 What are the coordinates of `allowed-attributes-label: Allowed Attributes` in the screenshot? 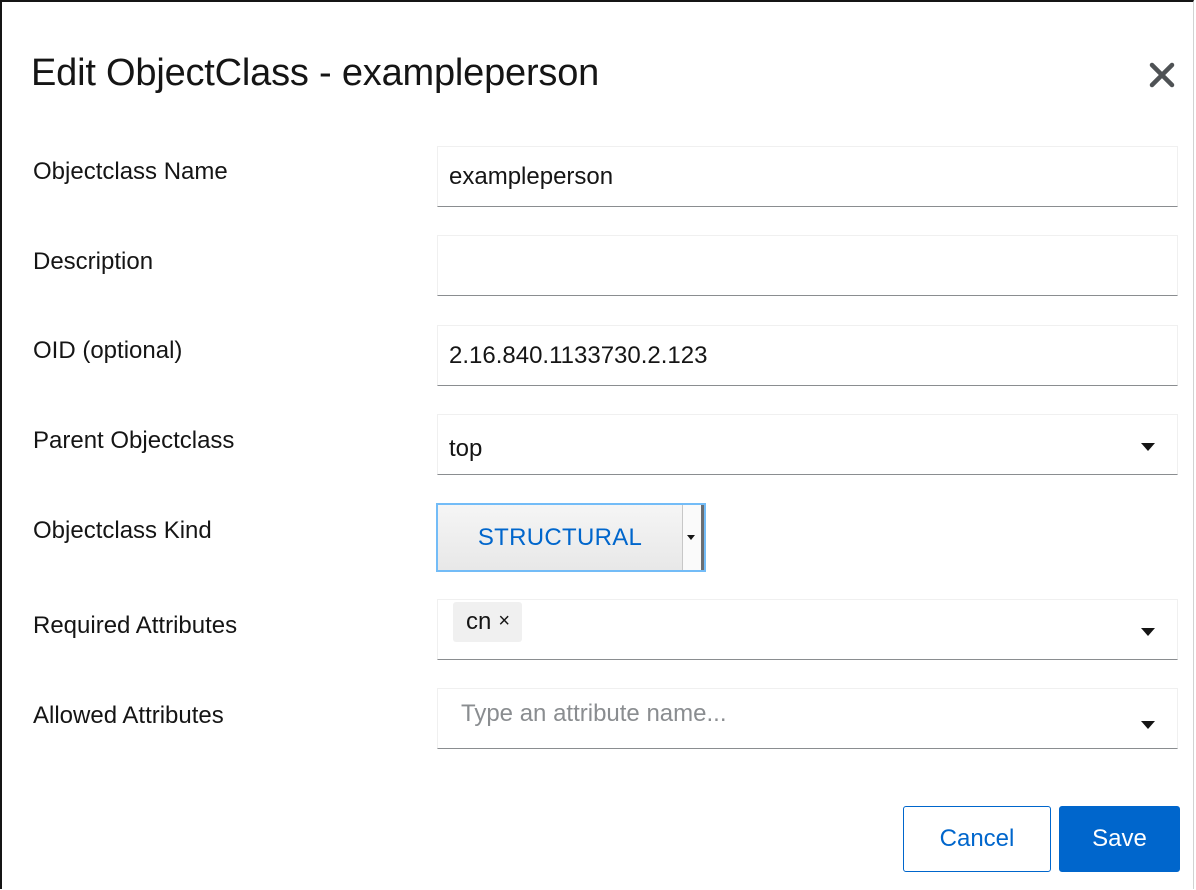 It's located at (128, 715).